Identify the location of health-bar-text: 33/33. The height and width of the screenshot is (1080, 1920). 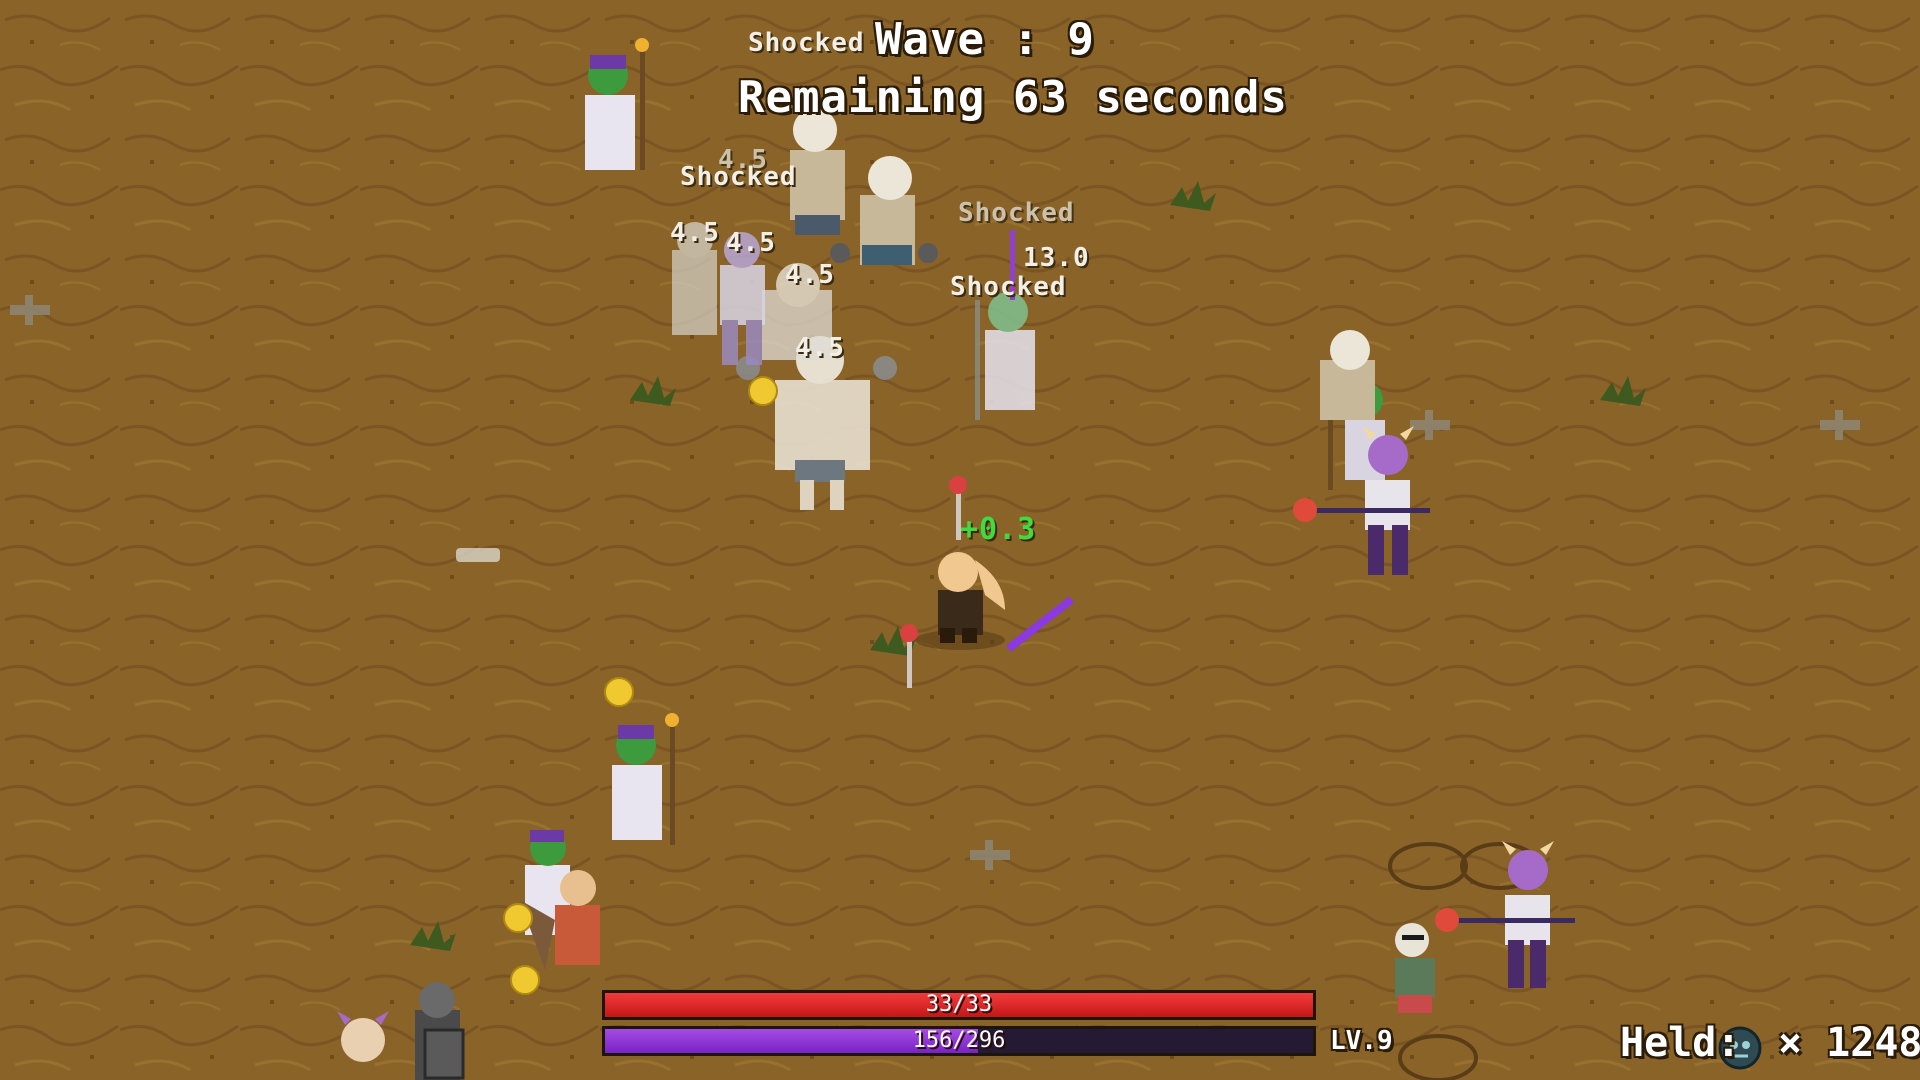
(959, 1004).